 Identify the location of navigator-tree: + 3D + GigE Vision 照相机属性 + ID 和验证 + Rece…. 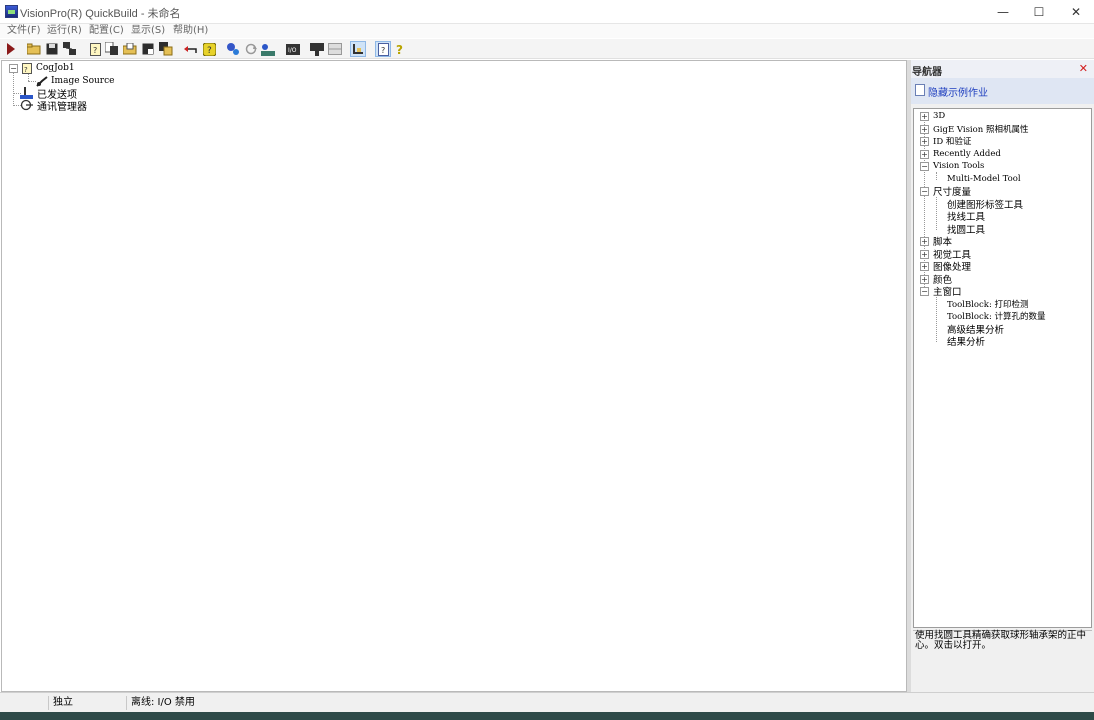
(1002, 368).